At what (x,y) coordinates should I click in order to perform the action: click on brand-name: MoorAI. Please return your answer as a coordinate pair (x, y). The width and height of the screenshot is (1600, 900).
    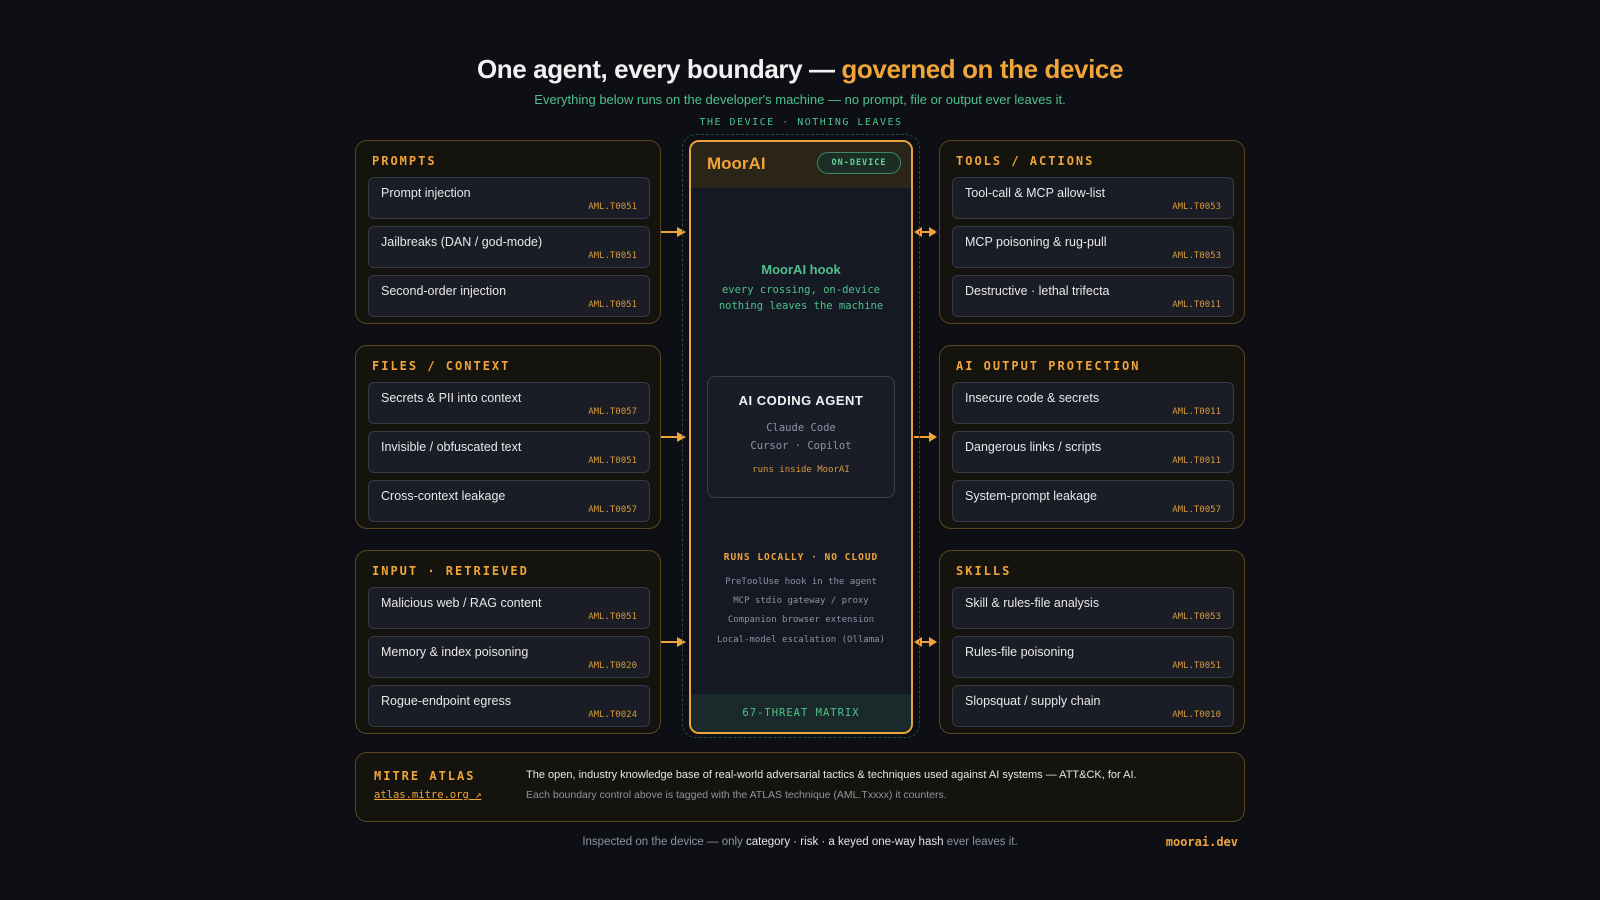
    Looking at the image, I should click on (736, 163).